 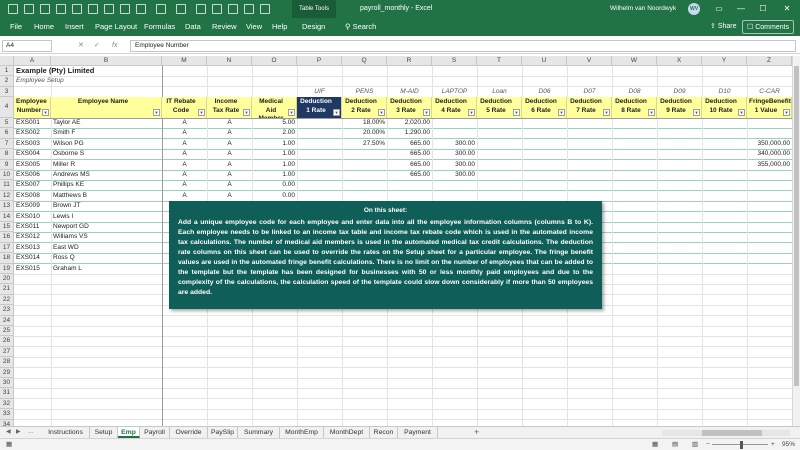 I want to click on row-header: 24, so click(x=7, y=320).